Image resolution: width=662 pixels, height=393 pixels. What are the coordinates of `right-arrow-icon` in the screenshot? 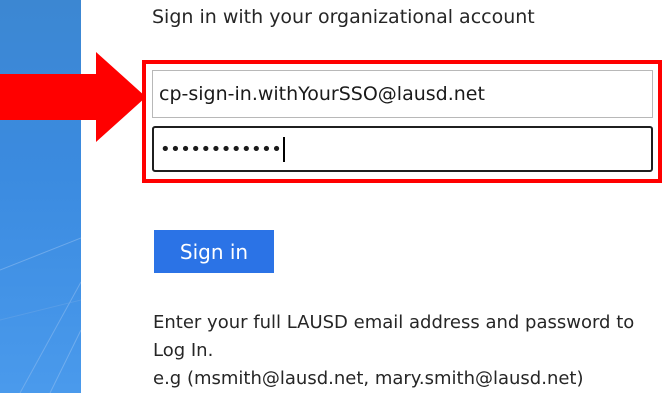 It's located at (73, 97).